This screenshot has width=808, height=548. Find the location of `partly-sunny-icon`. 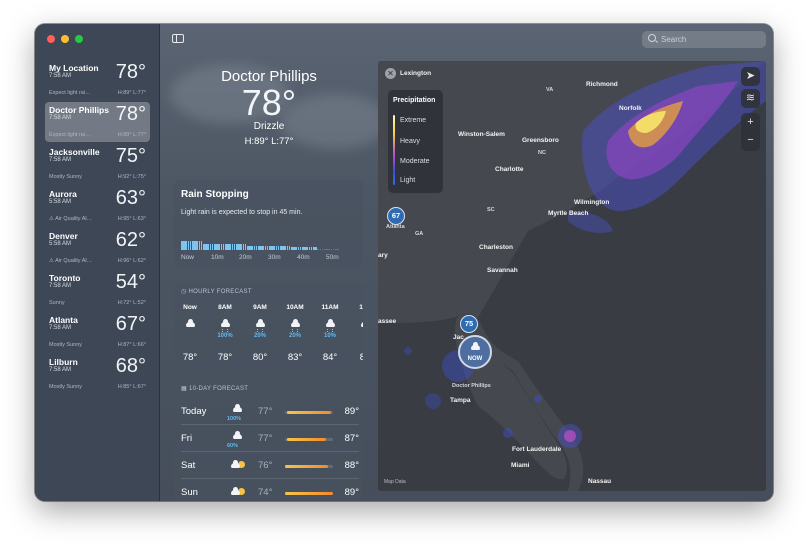

partly-sunny-icon is located at coordinates (237, 490).